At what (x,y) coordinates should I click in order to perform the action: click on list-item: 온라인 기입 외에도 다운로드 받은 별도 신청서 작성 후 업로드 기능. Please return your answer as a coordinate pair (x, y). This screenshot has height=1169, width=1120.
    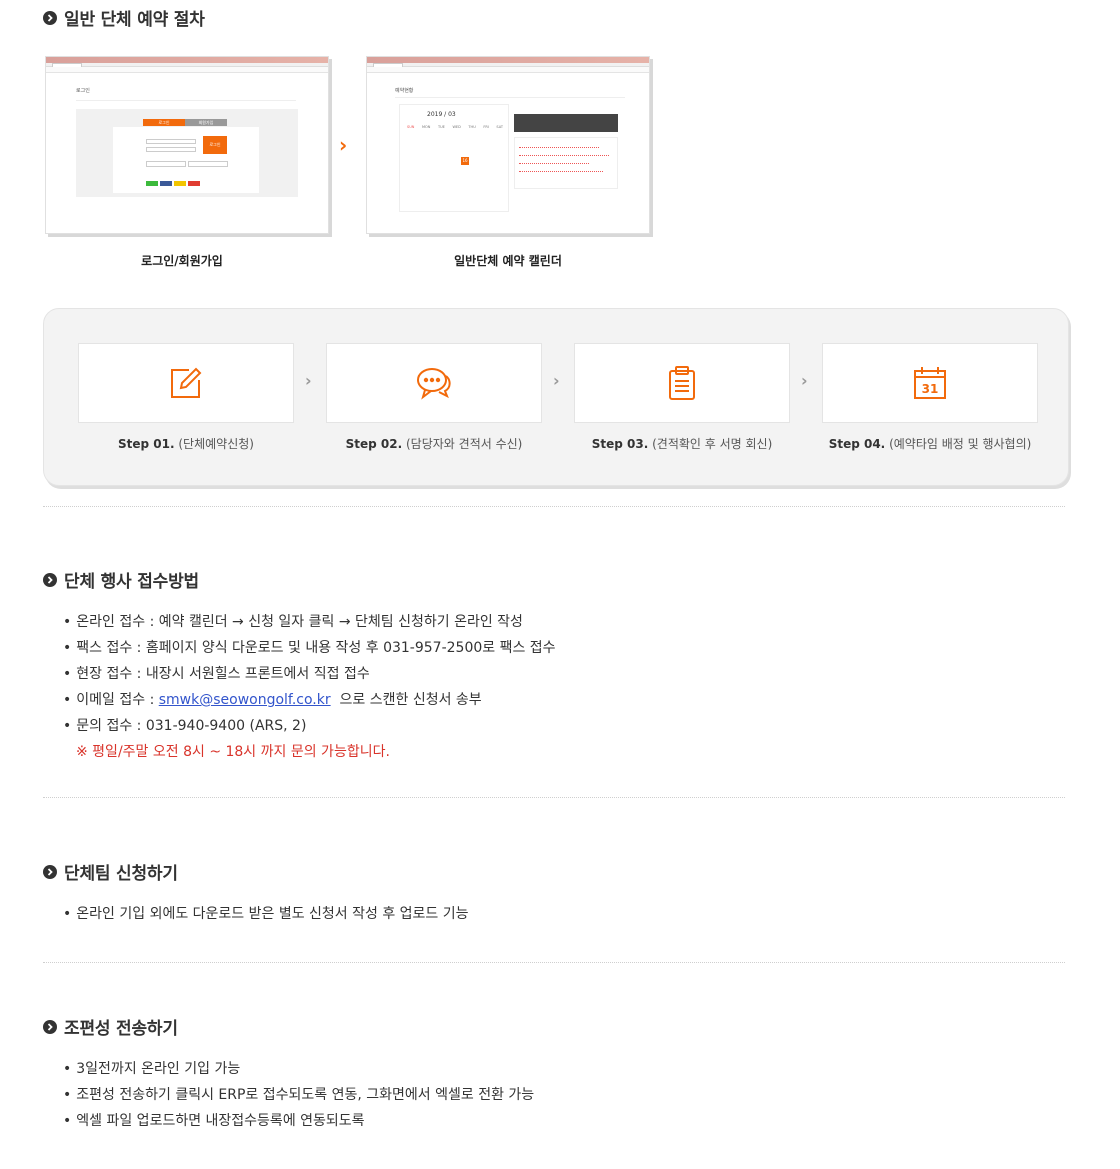
    Looking at the image, I should click on (265, 914).